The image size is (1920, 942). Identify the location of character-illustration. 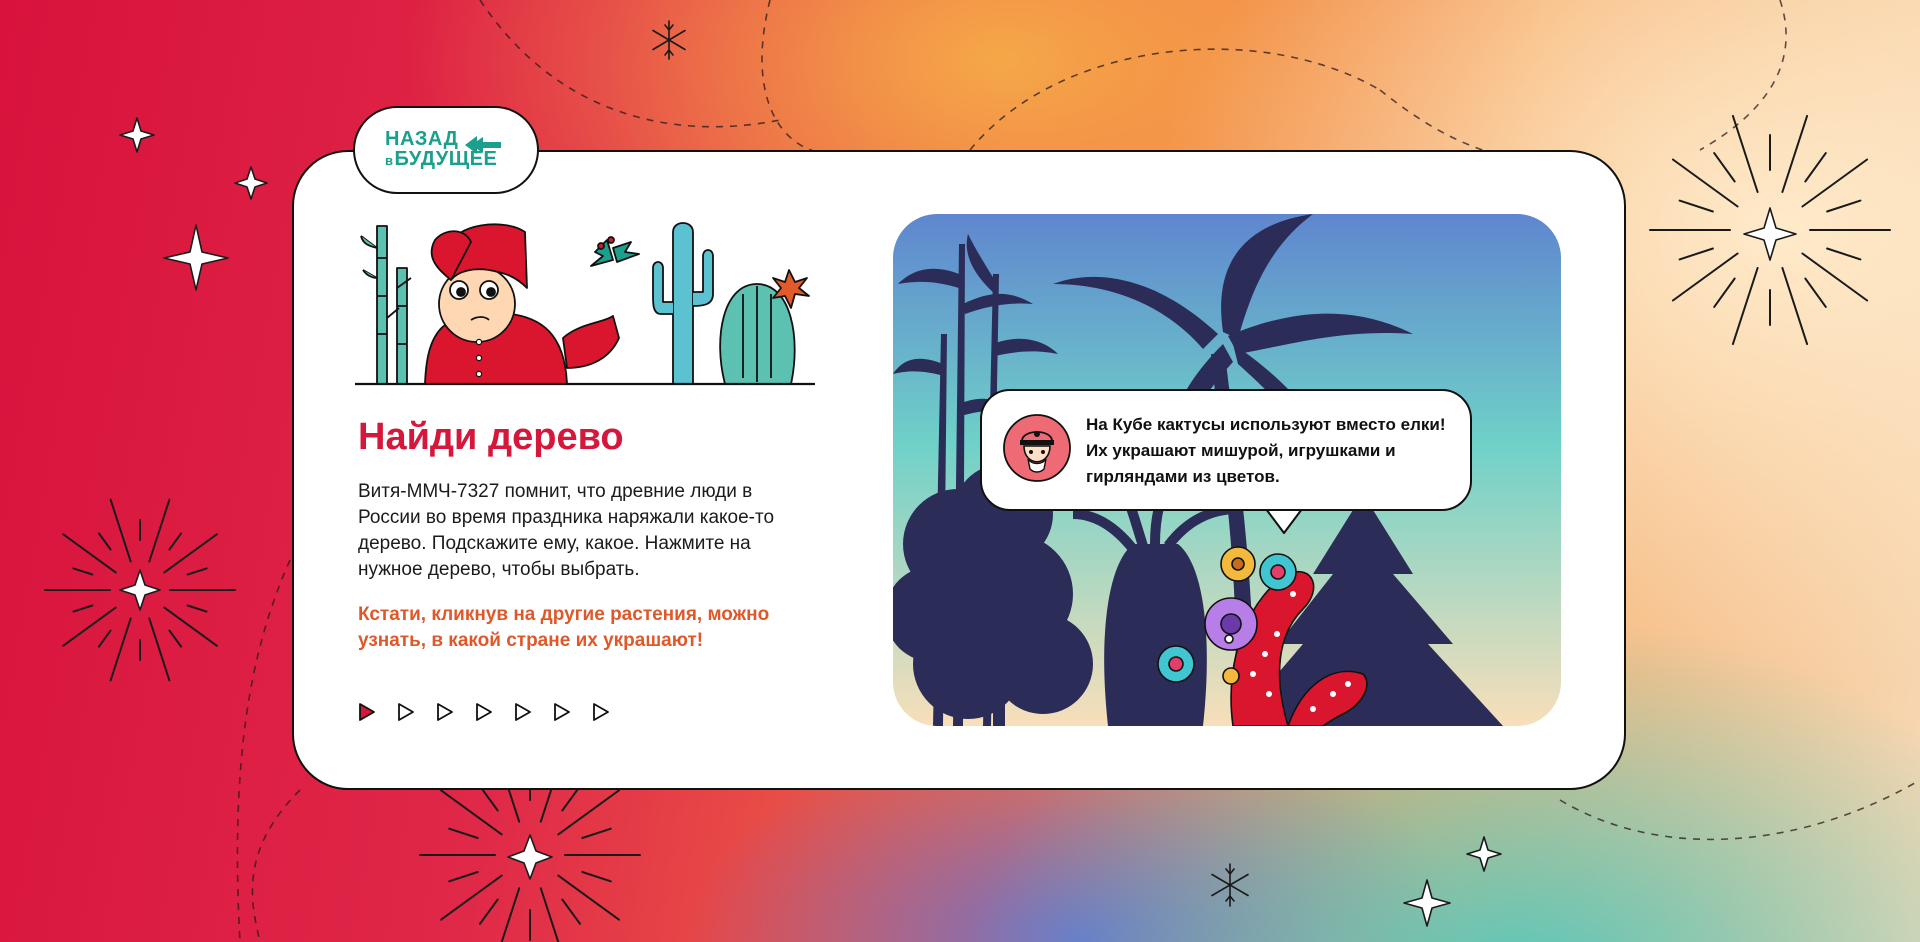
(585, 304).